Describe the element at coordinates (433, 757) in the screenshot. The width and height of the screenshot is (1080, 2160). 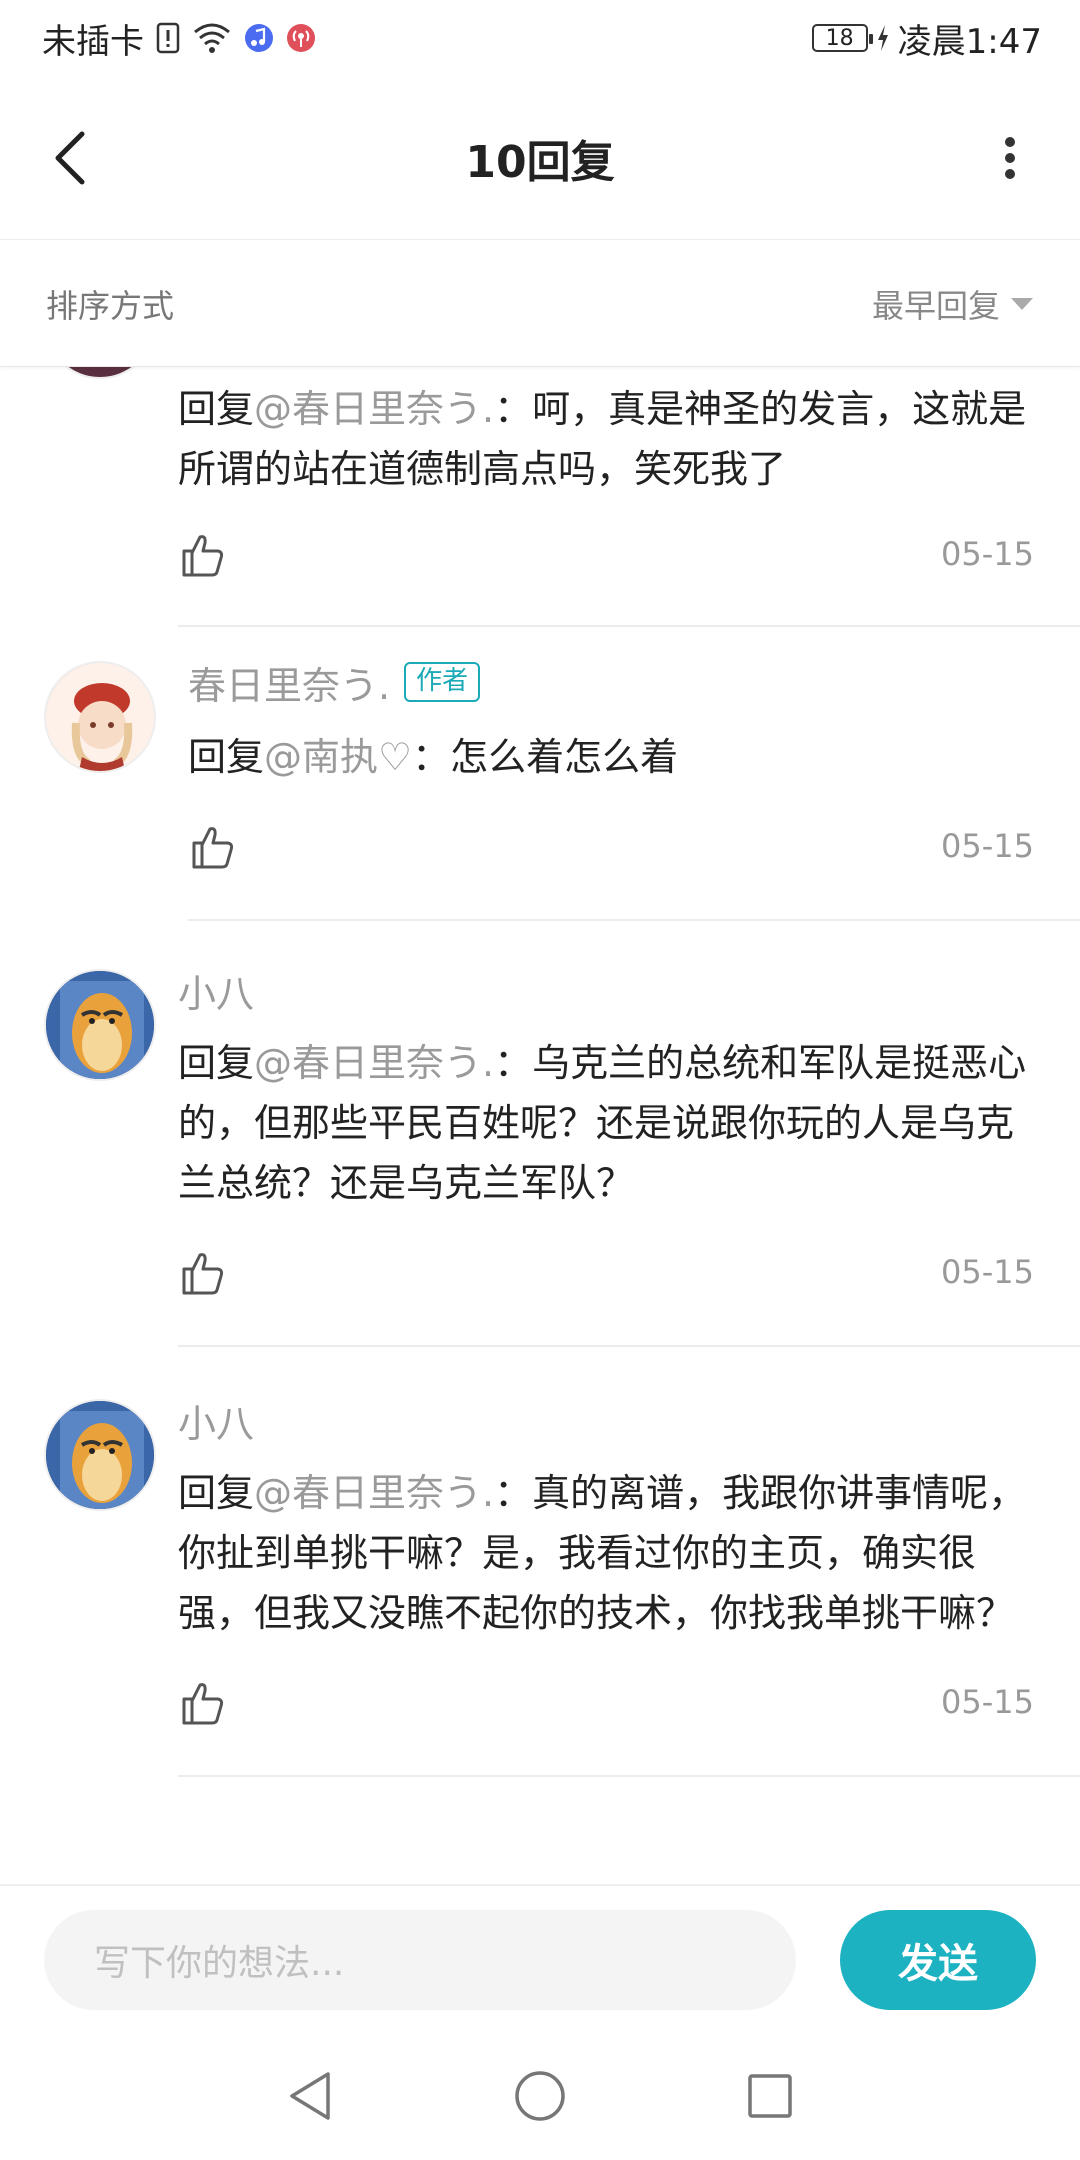
I see `reply-text: 回复@南执♡：怎么着怎么着` at that location.